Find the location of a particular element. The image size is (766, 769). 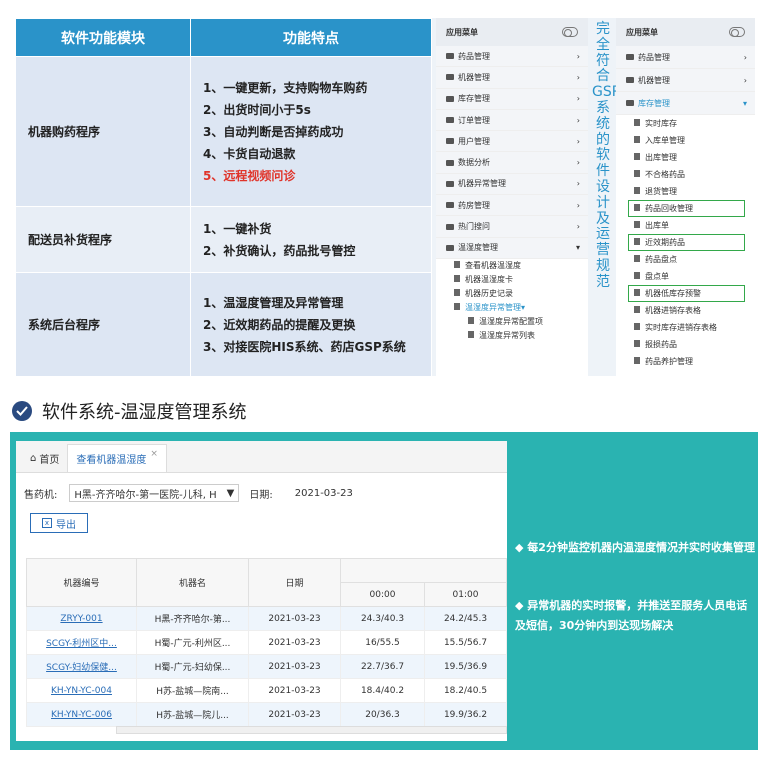

chevron-right-icon: › is located at coordinates (745, 57).